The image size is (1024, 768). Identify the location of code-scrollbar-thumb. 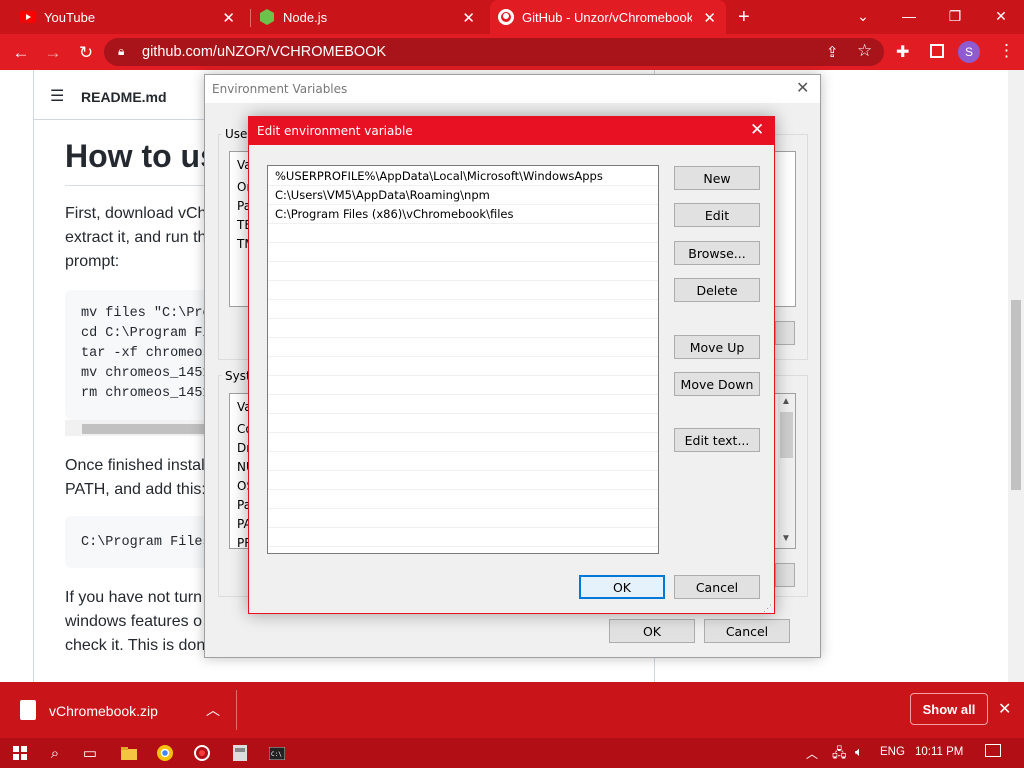
(152, 429).